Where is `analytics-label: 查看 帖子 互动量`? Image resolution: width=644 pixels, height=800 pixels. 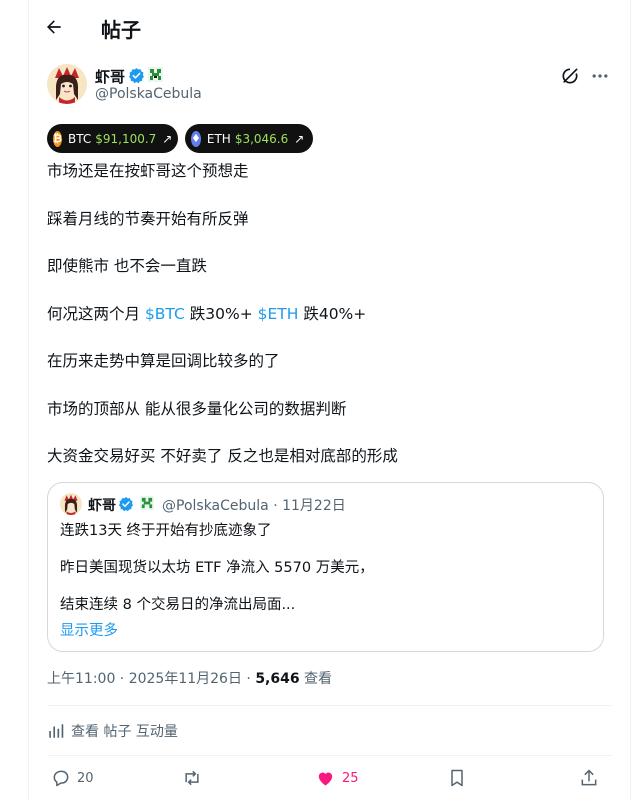
analytics-label: 查看 帖子 互动量 is located at coordinates (124, 732).